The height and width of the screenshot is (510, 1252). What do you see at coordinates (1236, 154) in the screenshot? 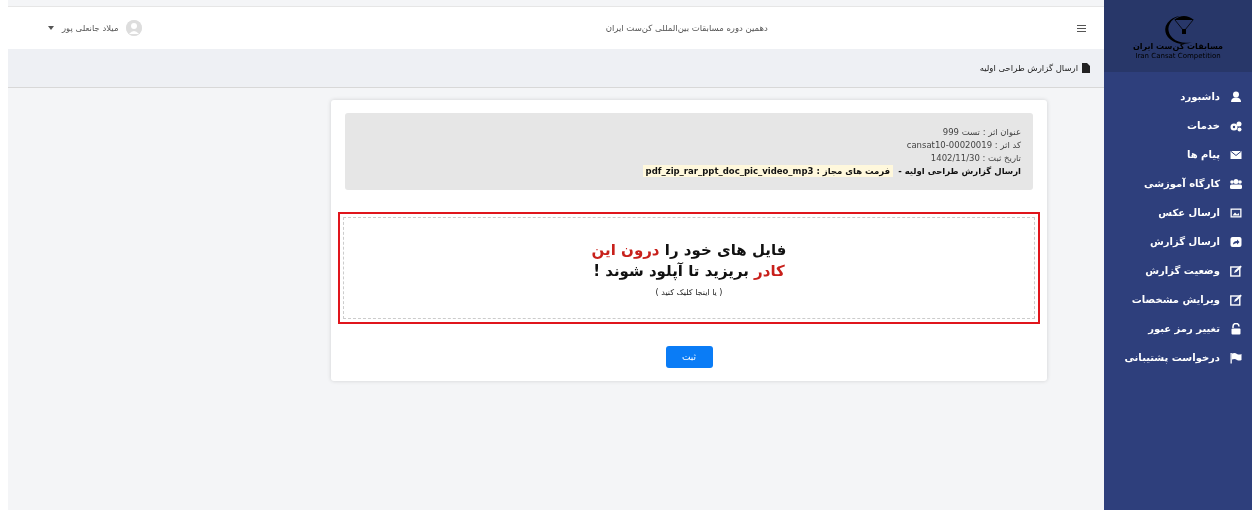
I see `envelope-icon` at bounding box center [1236, 154].